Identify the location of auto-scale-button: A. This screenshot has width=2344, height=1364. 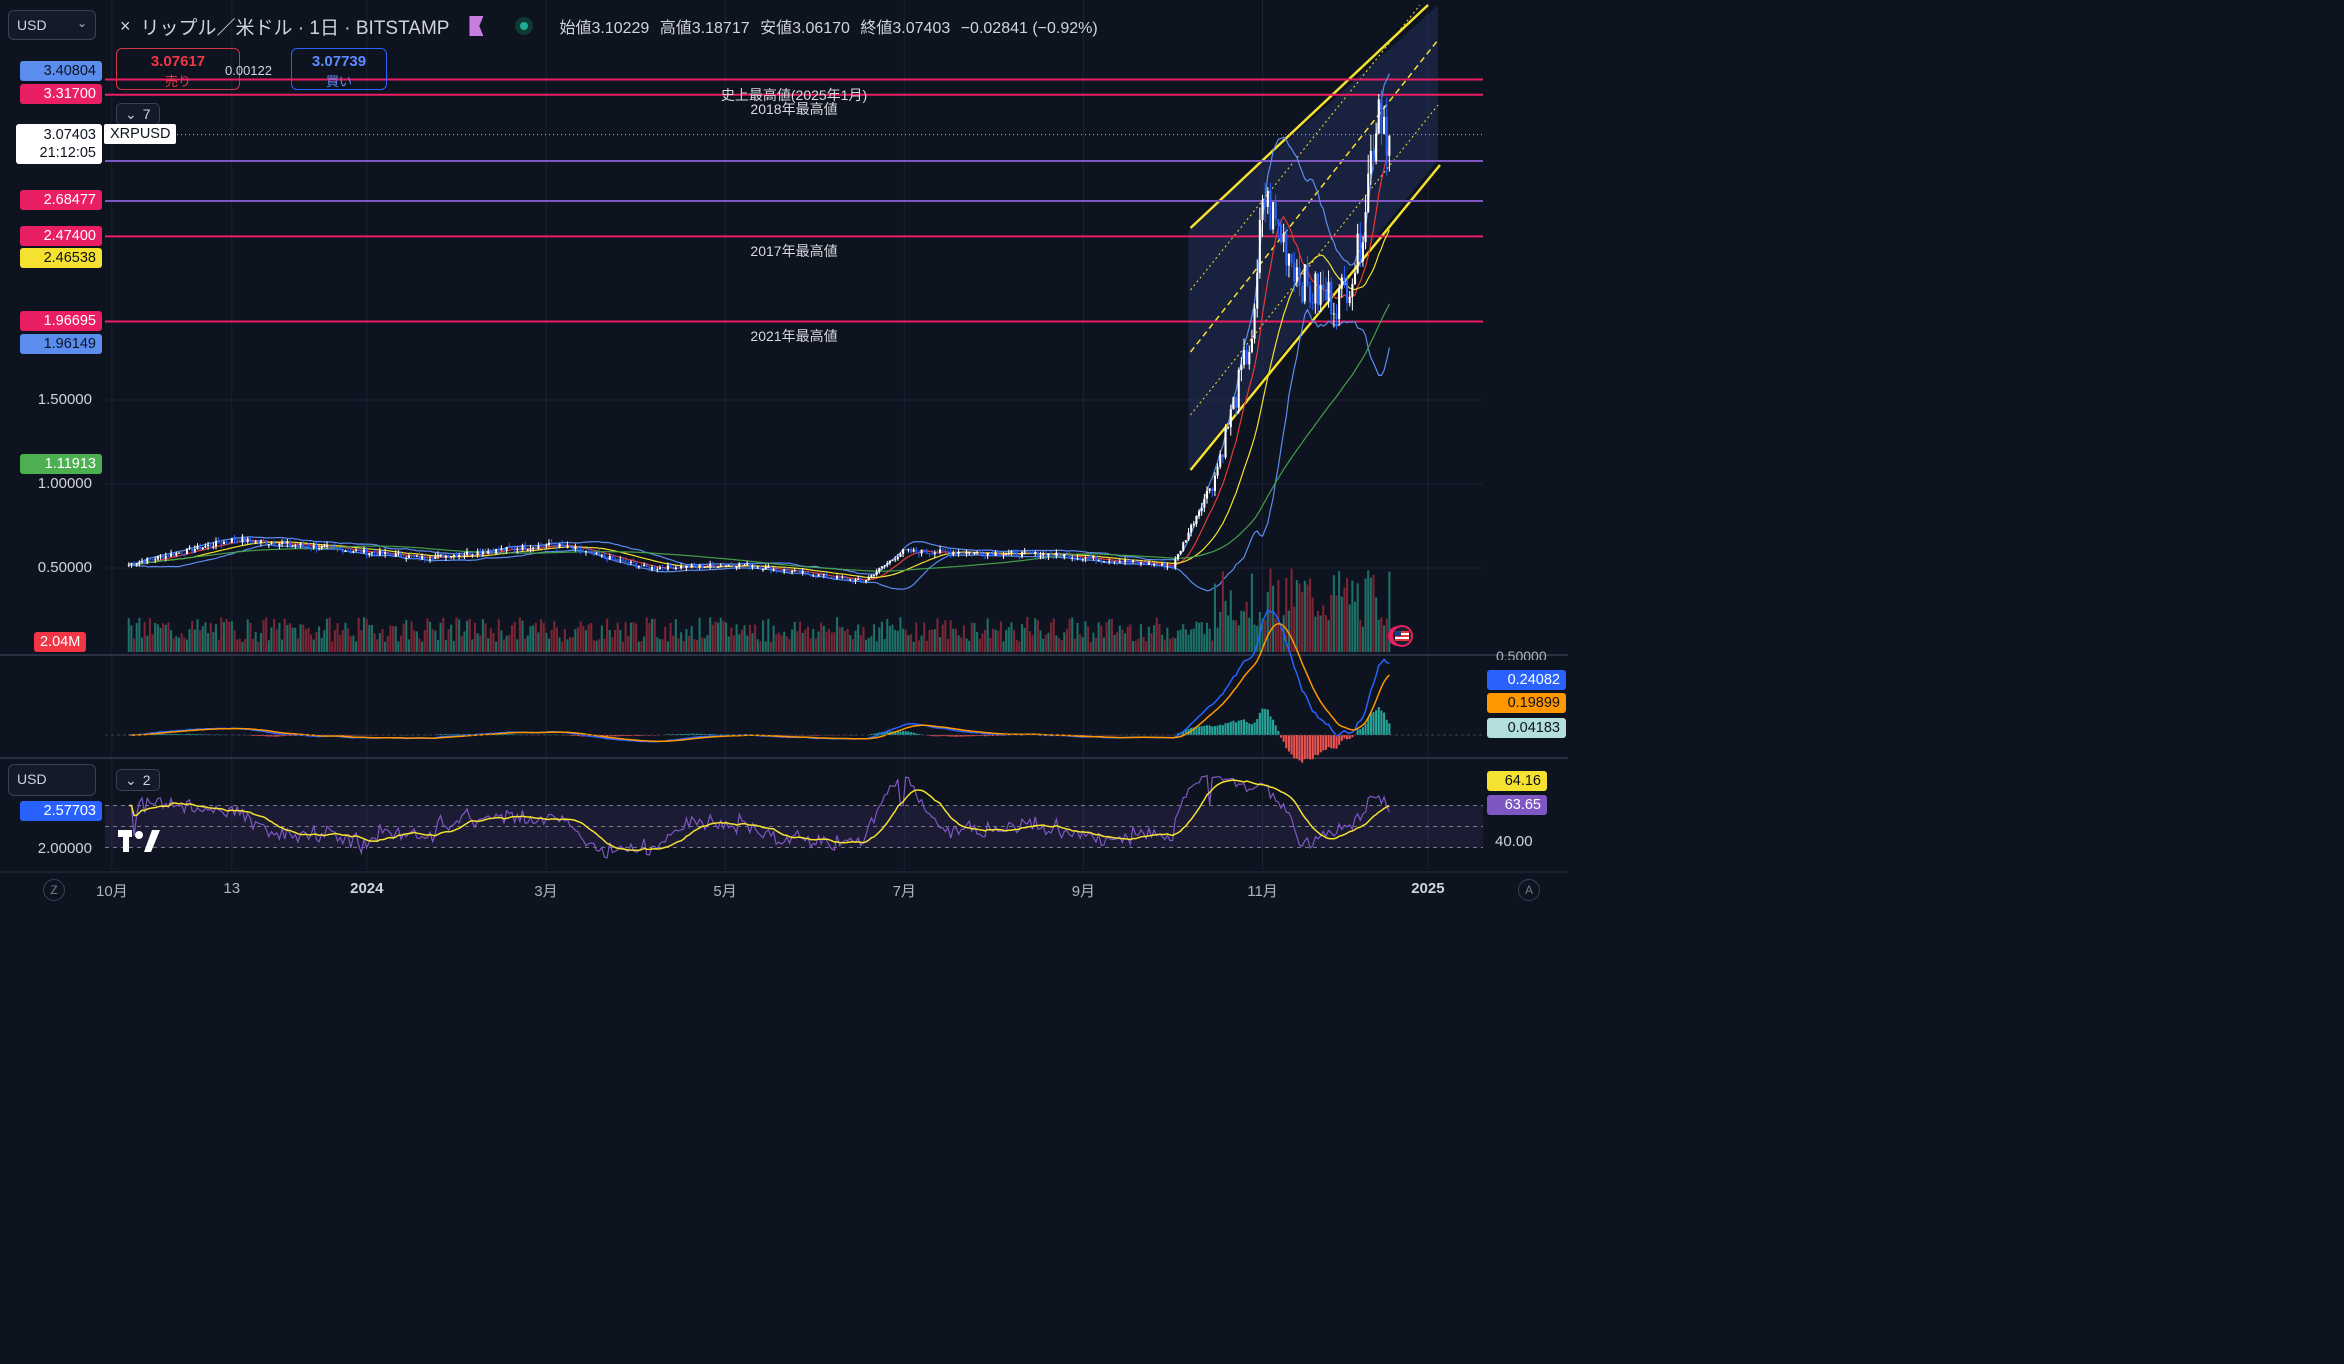
(1529, 890).